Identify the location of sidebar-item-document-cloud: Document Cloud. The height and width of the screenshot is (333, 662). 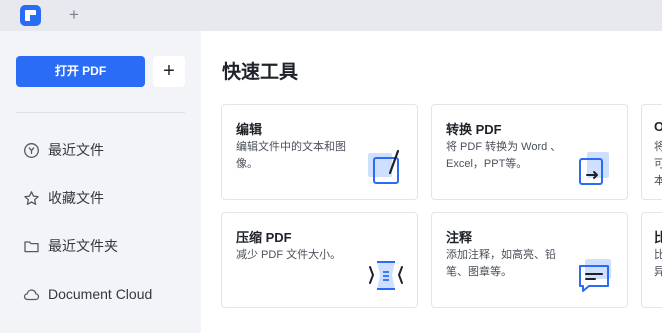
(103, 294).